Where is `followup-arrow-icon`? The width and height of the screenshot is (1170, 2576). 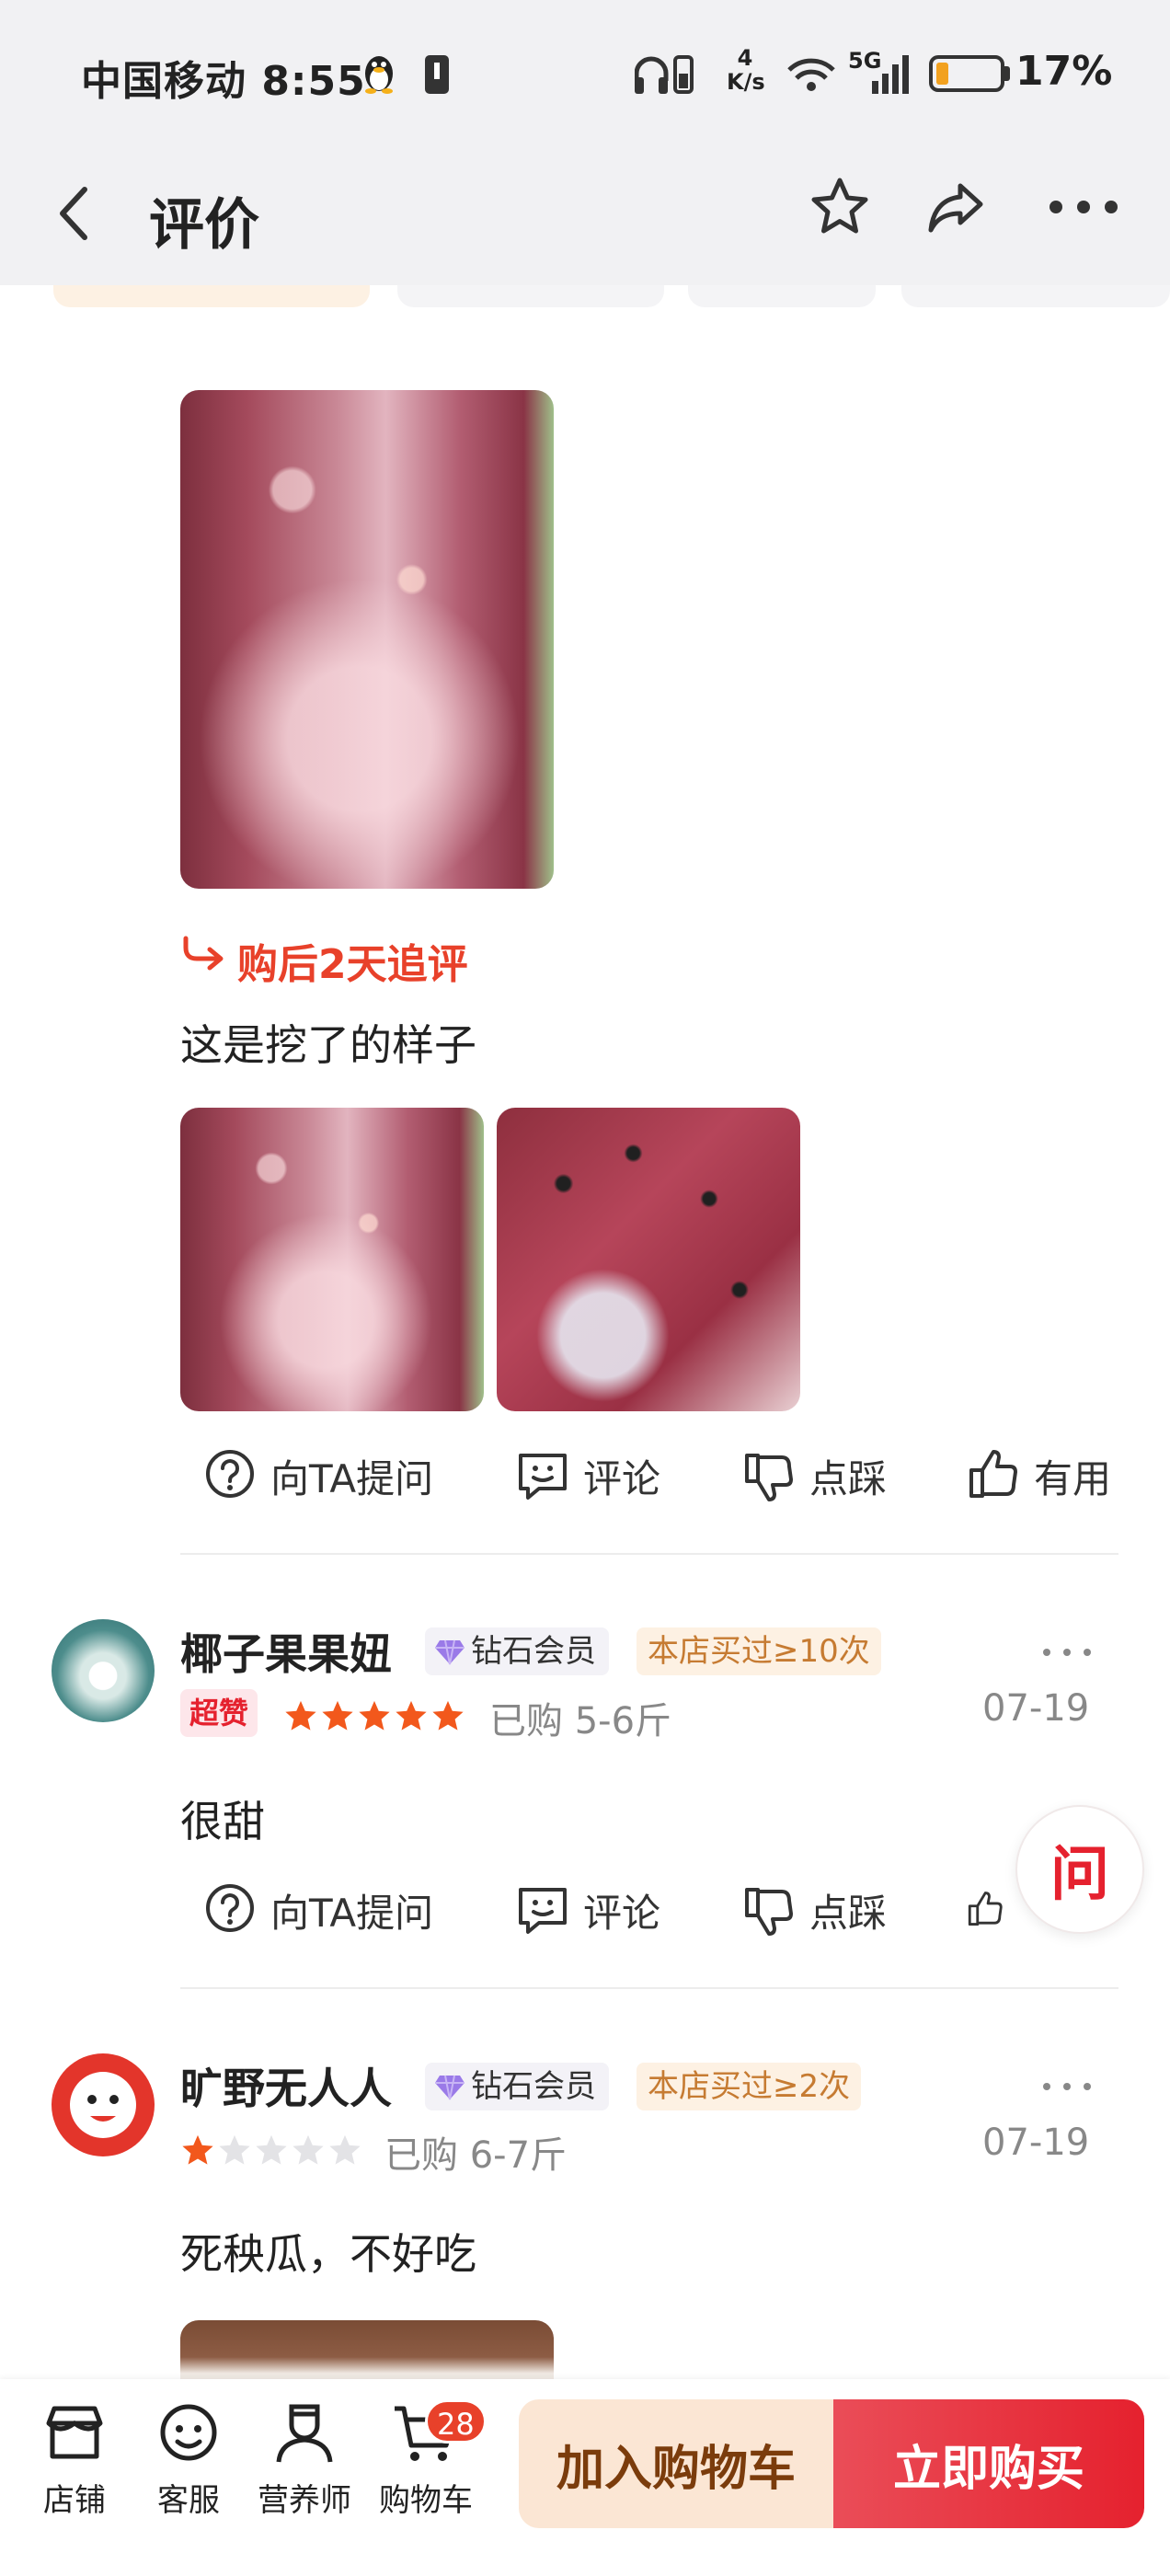
followup-arrow-icon is located at coordinates (203, 953).